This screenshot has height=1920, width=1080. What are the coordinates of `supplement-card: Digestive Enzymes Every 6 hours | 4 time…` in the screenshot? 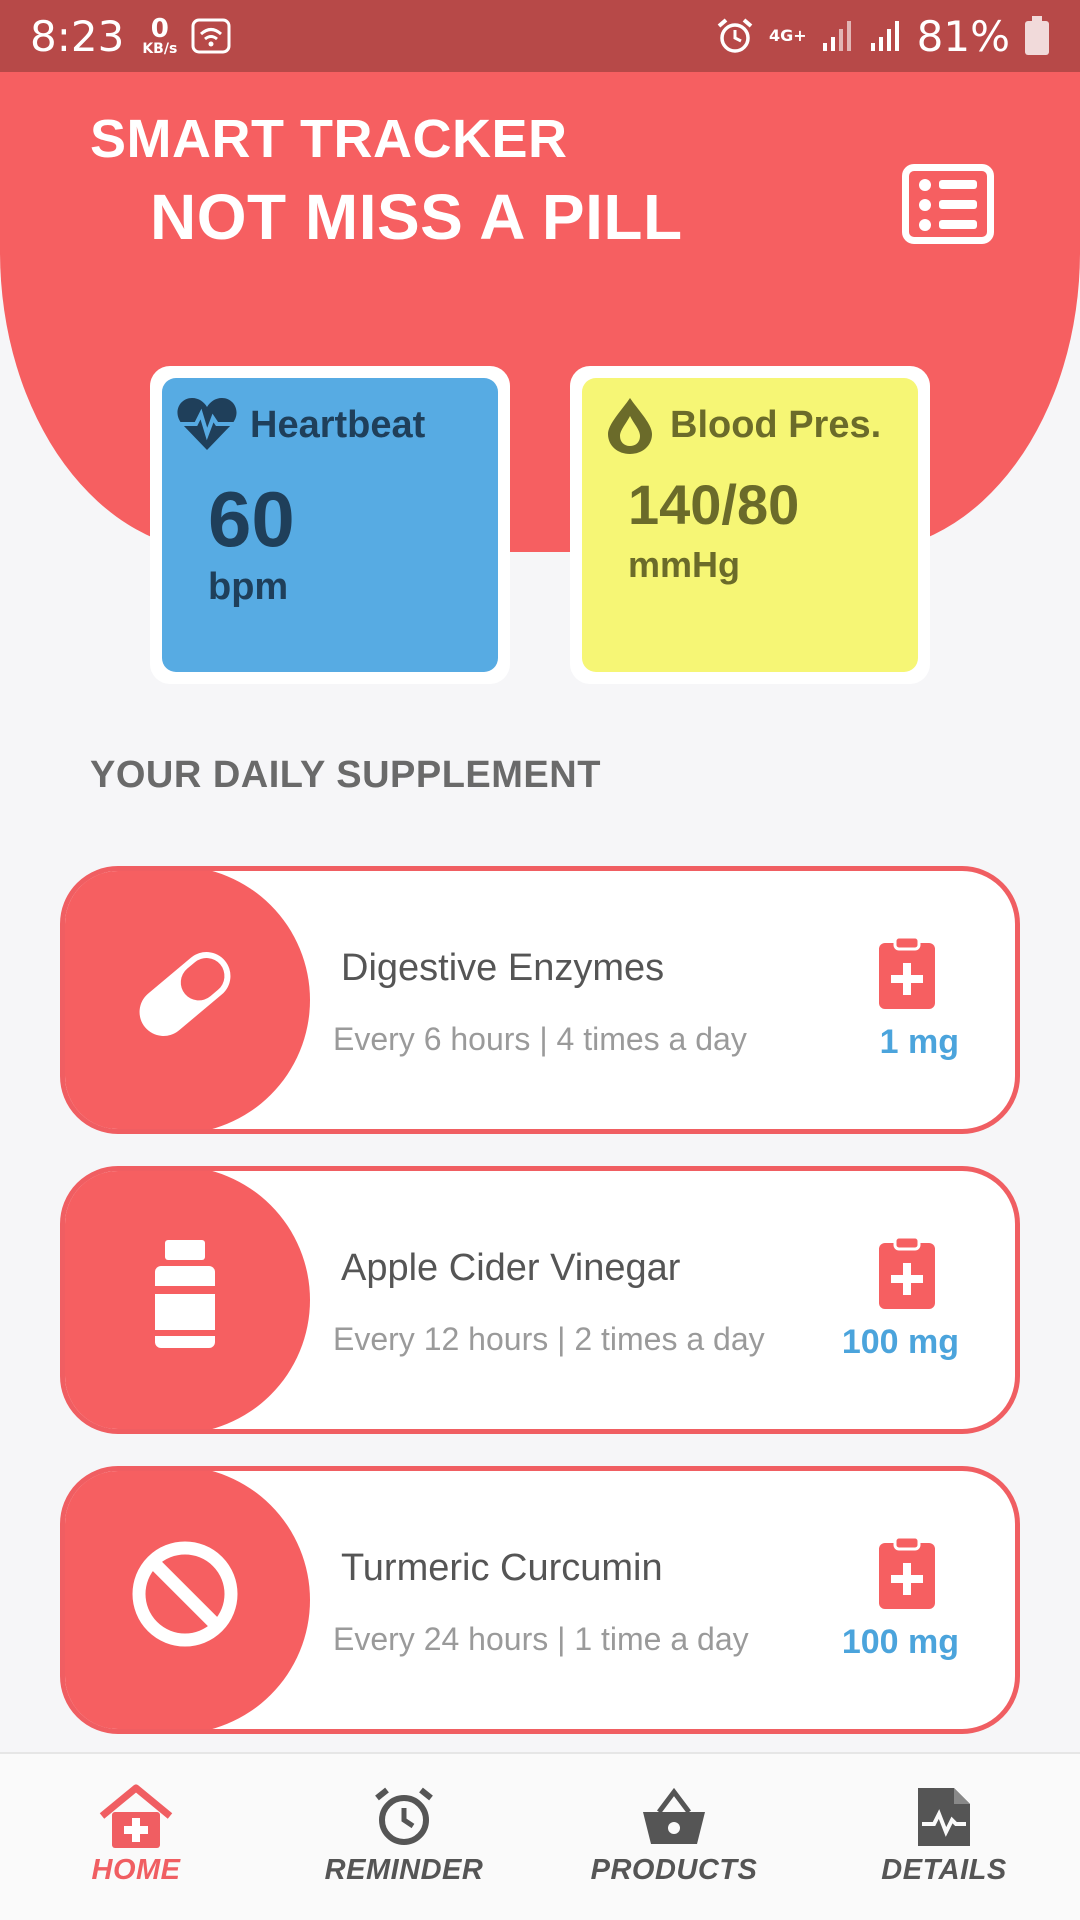 It's located at (540, 1000).